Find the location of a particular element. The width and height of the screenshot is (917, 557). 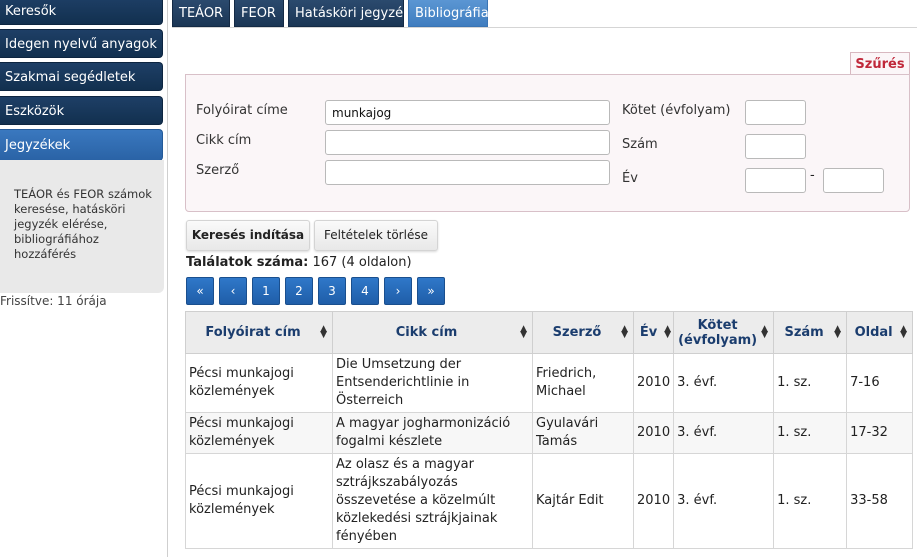

page-2: 2 is located at coordinates (299, 291).